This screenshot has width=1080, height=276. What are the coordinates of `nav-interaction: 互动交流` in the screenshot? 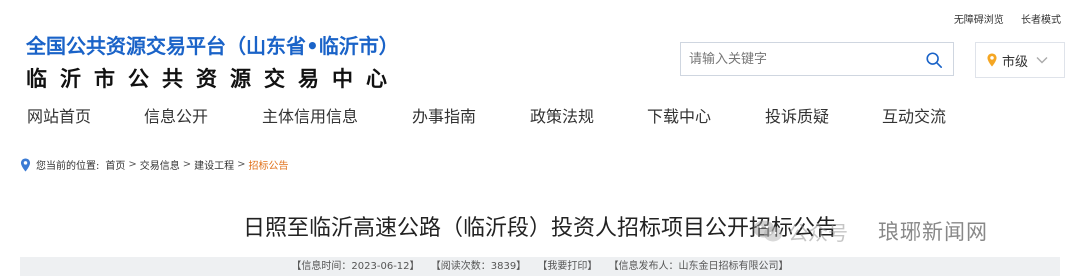 It's located at (914, 115).